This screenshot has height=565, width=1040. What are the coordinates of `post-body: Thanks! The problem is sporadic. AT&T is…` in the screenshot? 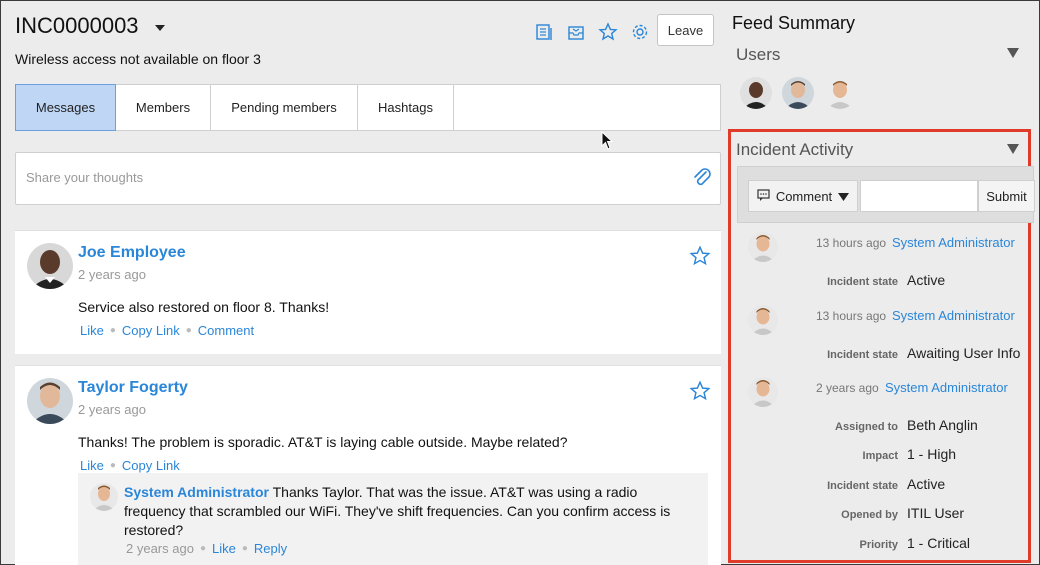 It's located at (323, 442).